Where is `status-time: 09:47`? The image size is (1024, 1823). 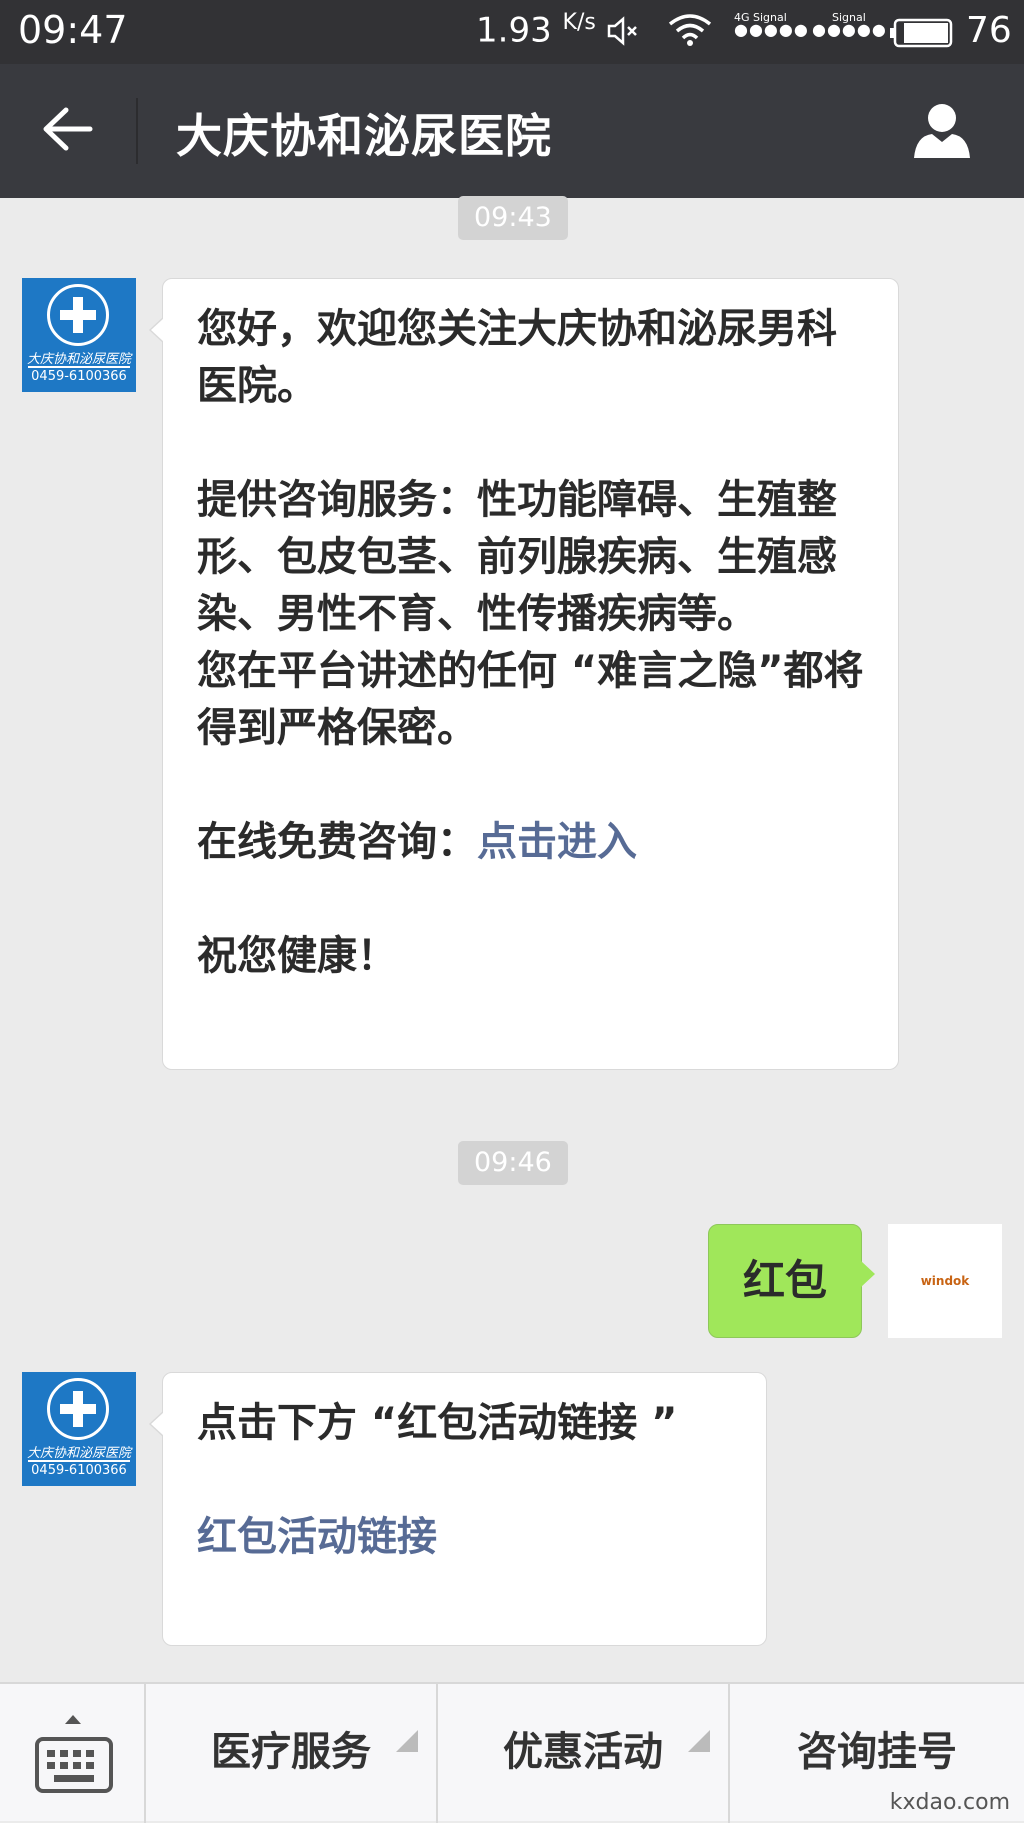
status-time: 09:47 is located at coordinates (73, 30).